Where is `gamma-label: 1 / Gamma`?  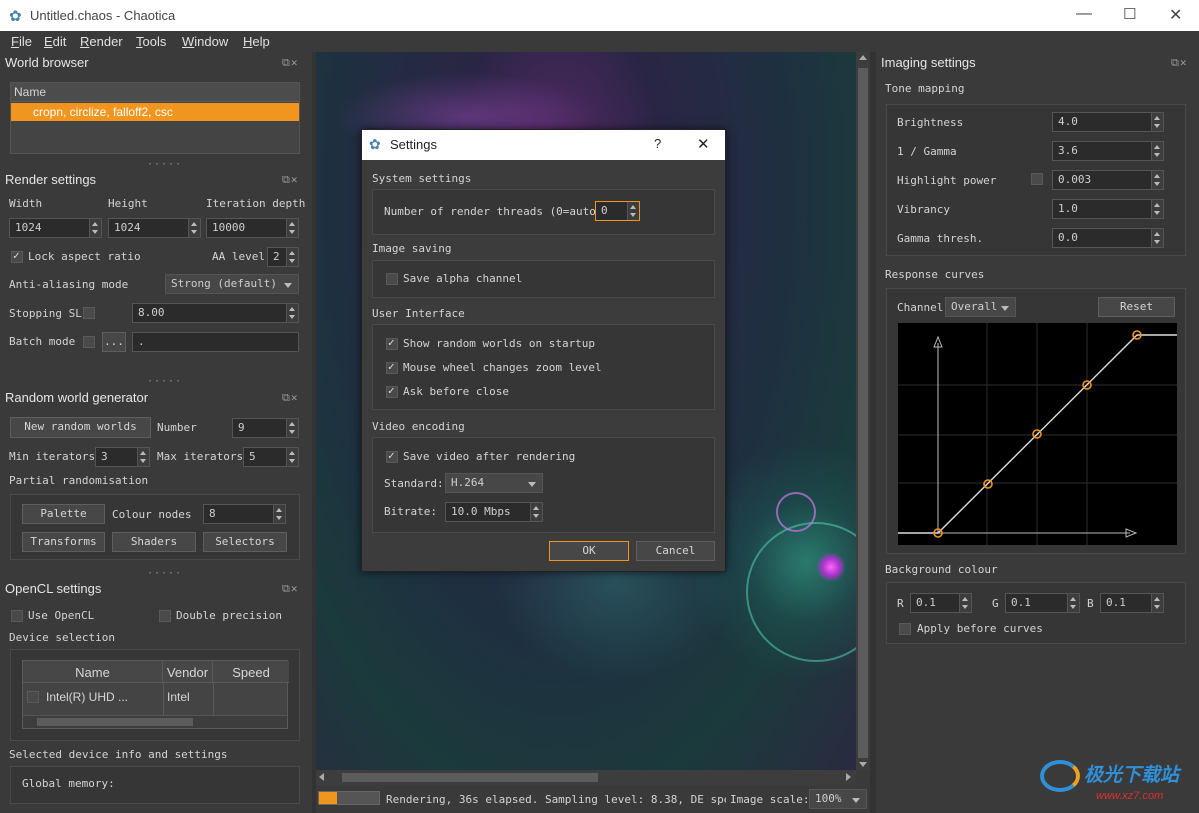
gamma-label: 1 / Gamma is located at coordinates (927, 151).